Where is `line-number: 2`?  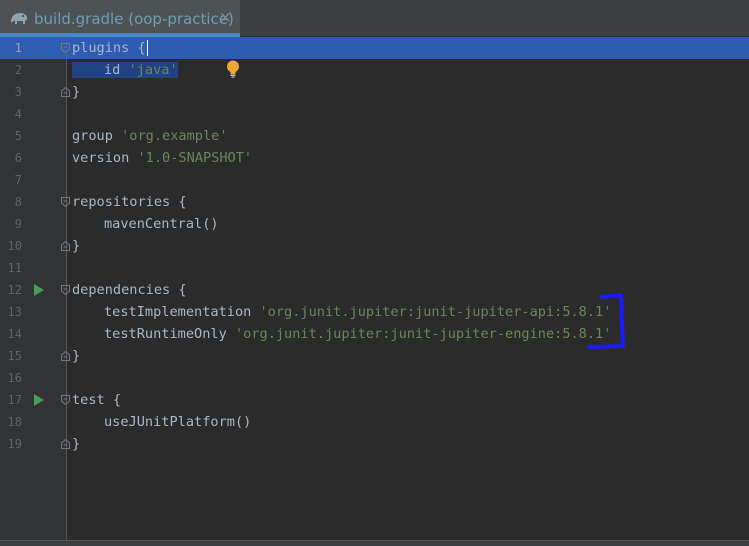 line-number: 2 is located at coordinates (18, 70).